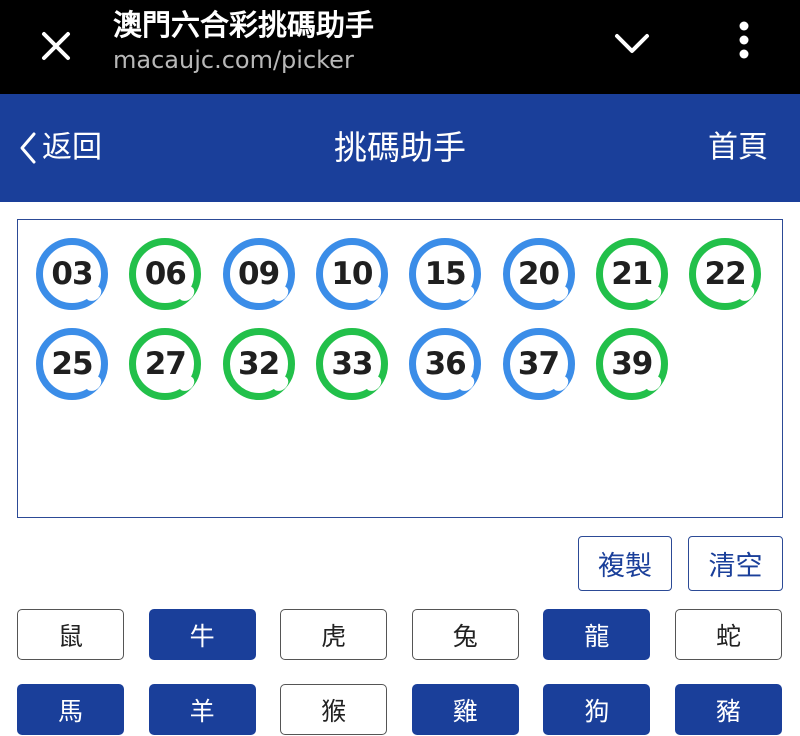 This screenshot has height=736, width=800. What do you see at coordinates (28, 148) in the screenshot?
I see `chevron-left-icon` at bounding box center [28, 148].